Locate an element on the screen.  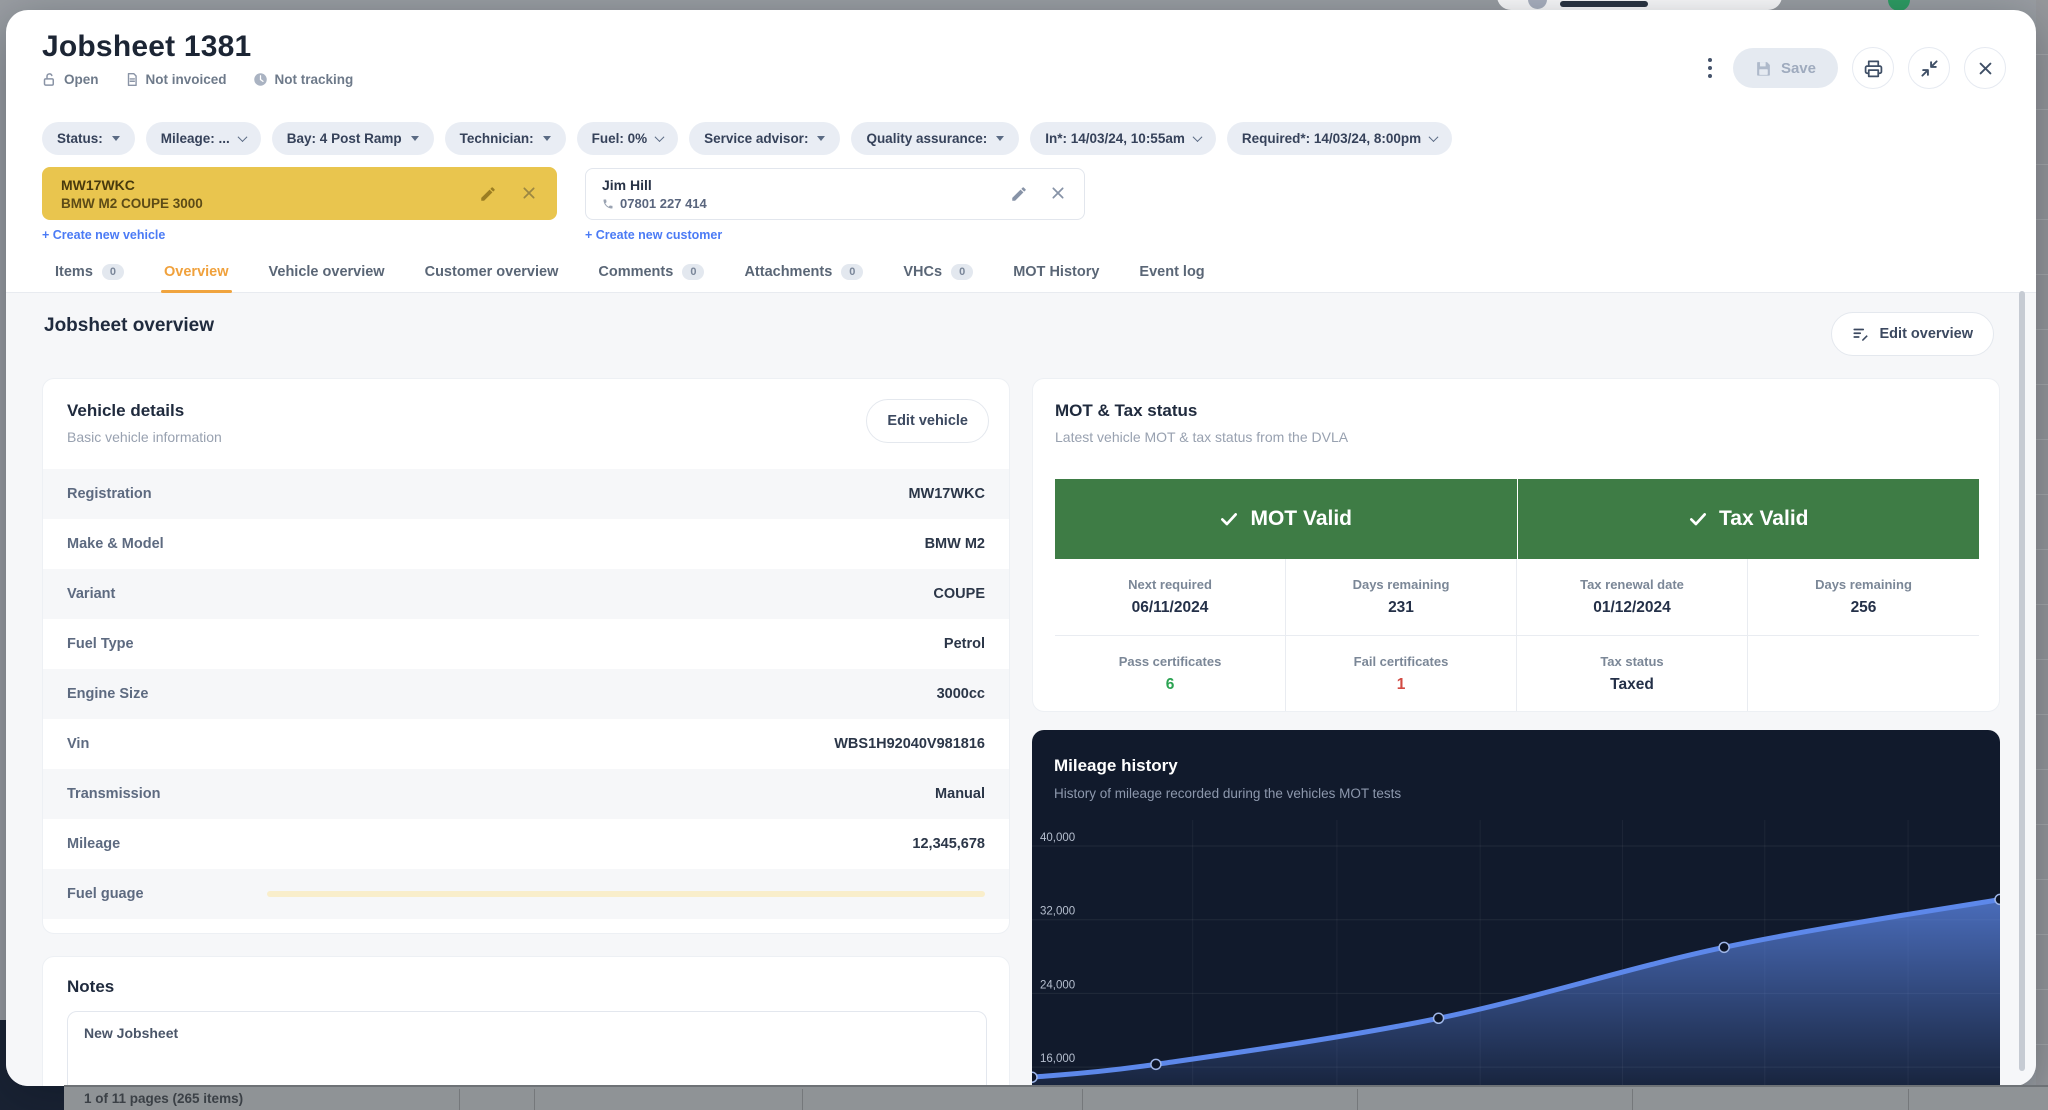
notes-title: Notes is located at coordinates (91, 986).